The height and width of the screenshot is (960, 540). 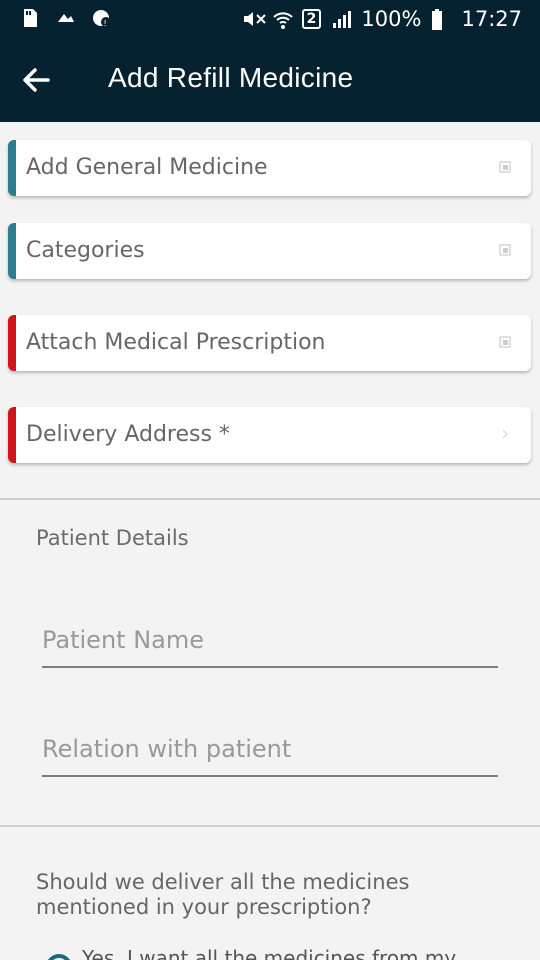 I want to click on attach-prescription-card: Attach Medical Prescription, so click(x=269, y=343).